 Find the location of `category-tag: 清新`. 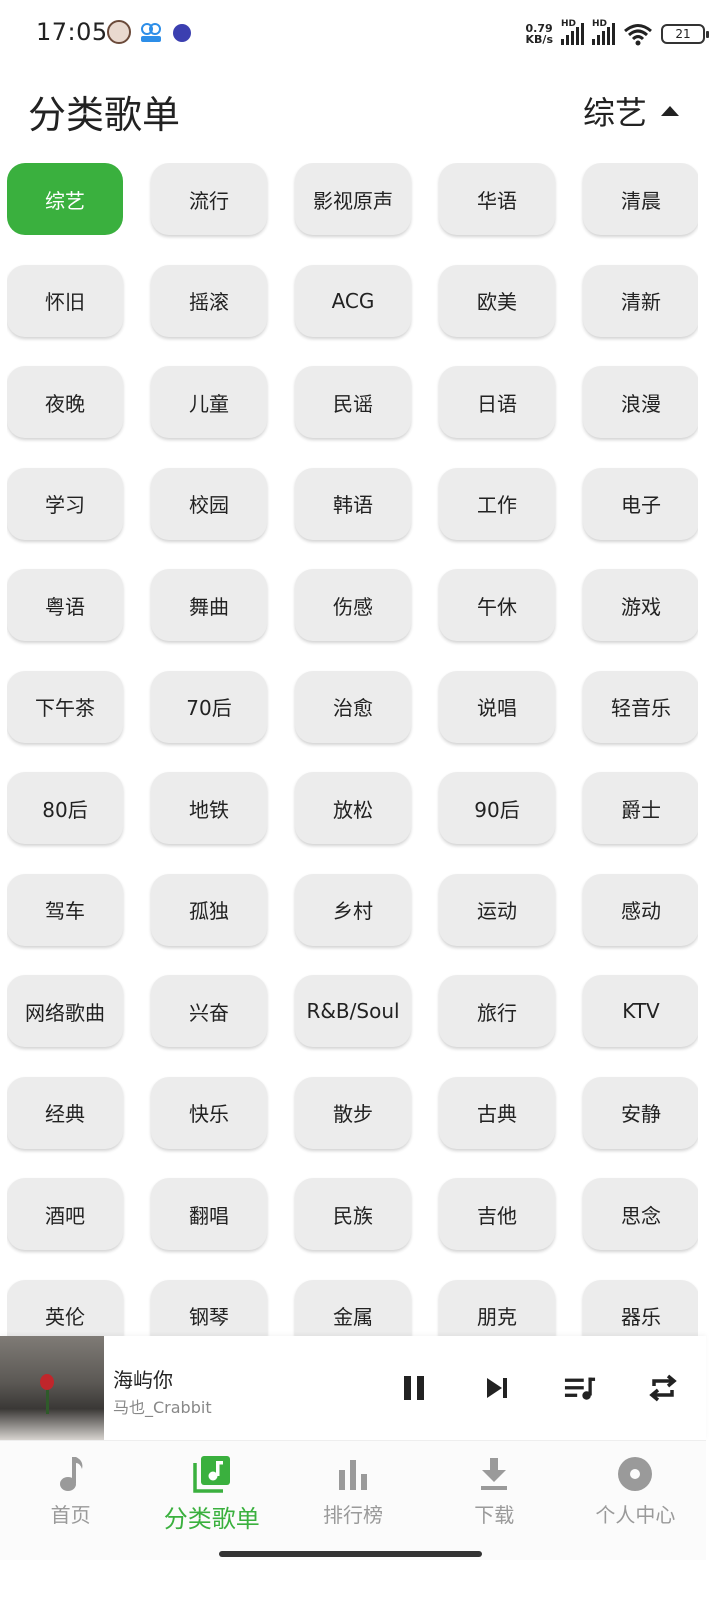

category-tag: 清新 is located at coordinates (640, 300).